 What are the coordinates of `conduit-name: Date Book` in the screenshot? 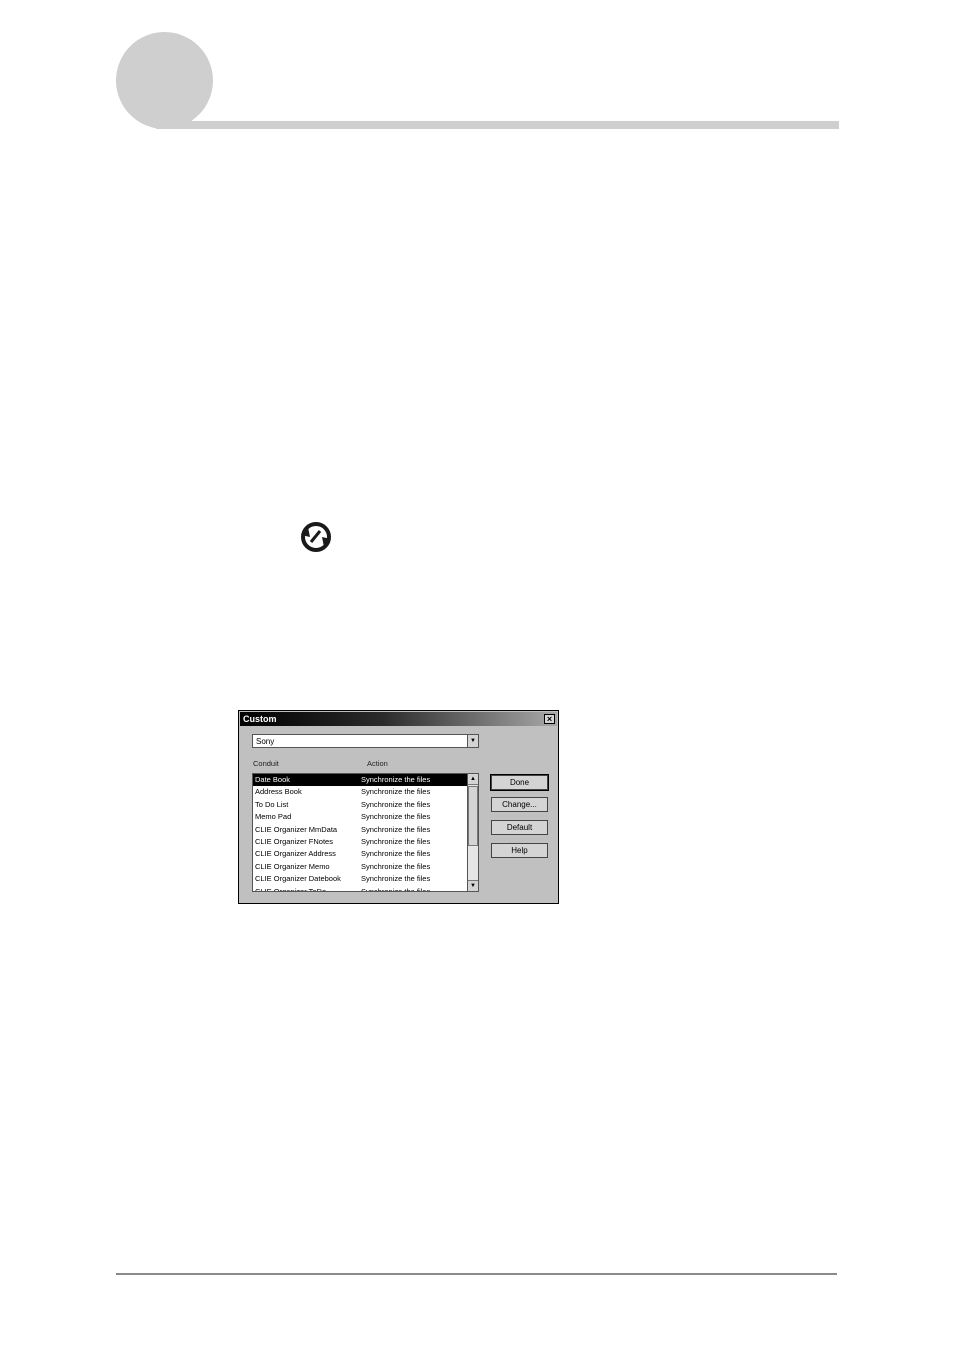 It's located at (273, 779).